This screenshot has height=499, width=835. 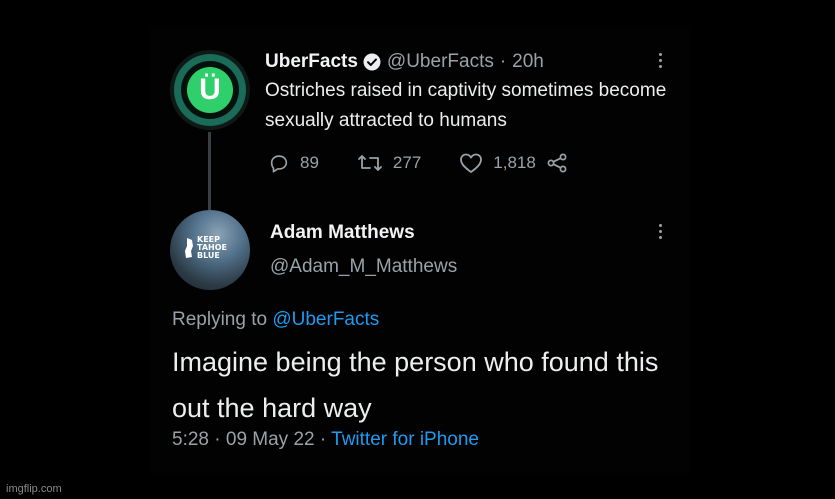 What do you see at coordinates (34, 489) in the screenshot?
I see `imgflip-watermark: imgflip.com` at bounding box center [34, 489].